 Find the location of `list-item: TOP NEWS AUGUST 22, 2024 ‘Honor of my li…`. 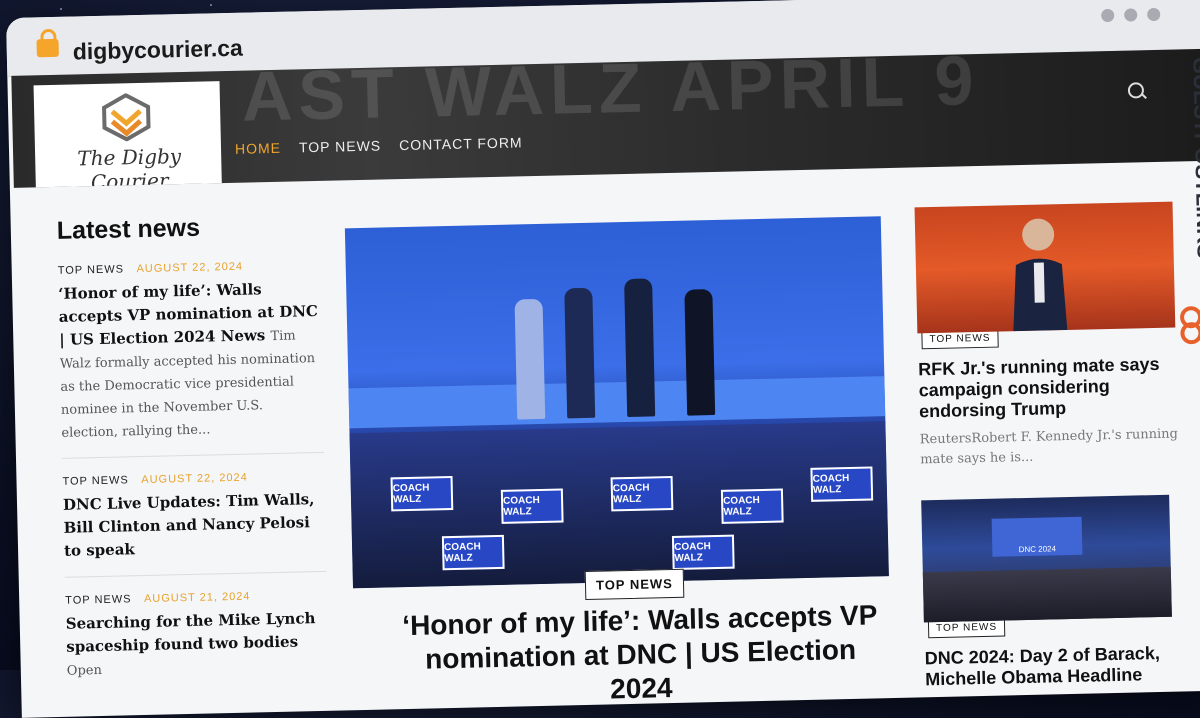

list-item: TOP NEWS AUGUST 22, 2024 ‘Honor of my li… is located at coordinates (190, 358).